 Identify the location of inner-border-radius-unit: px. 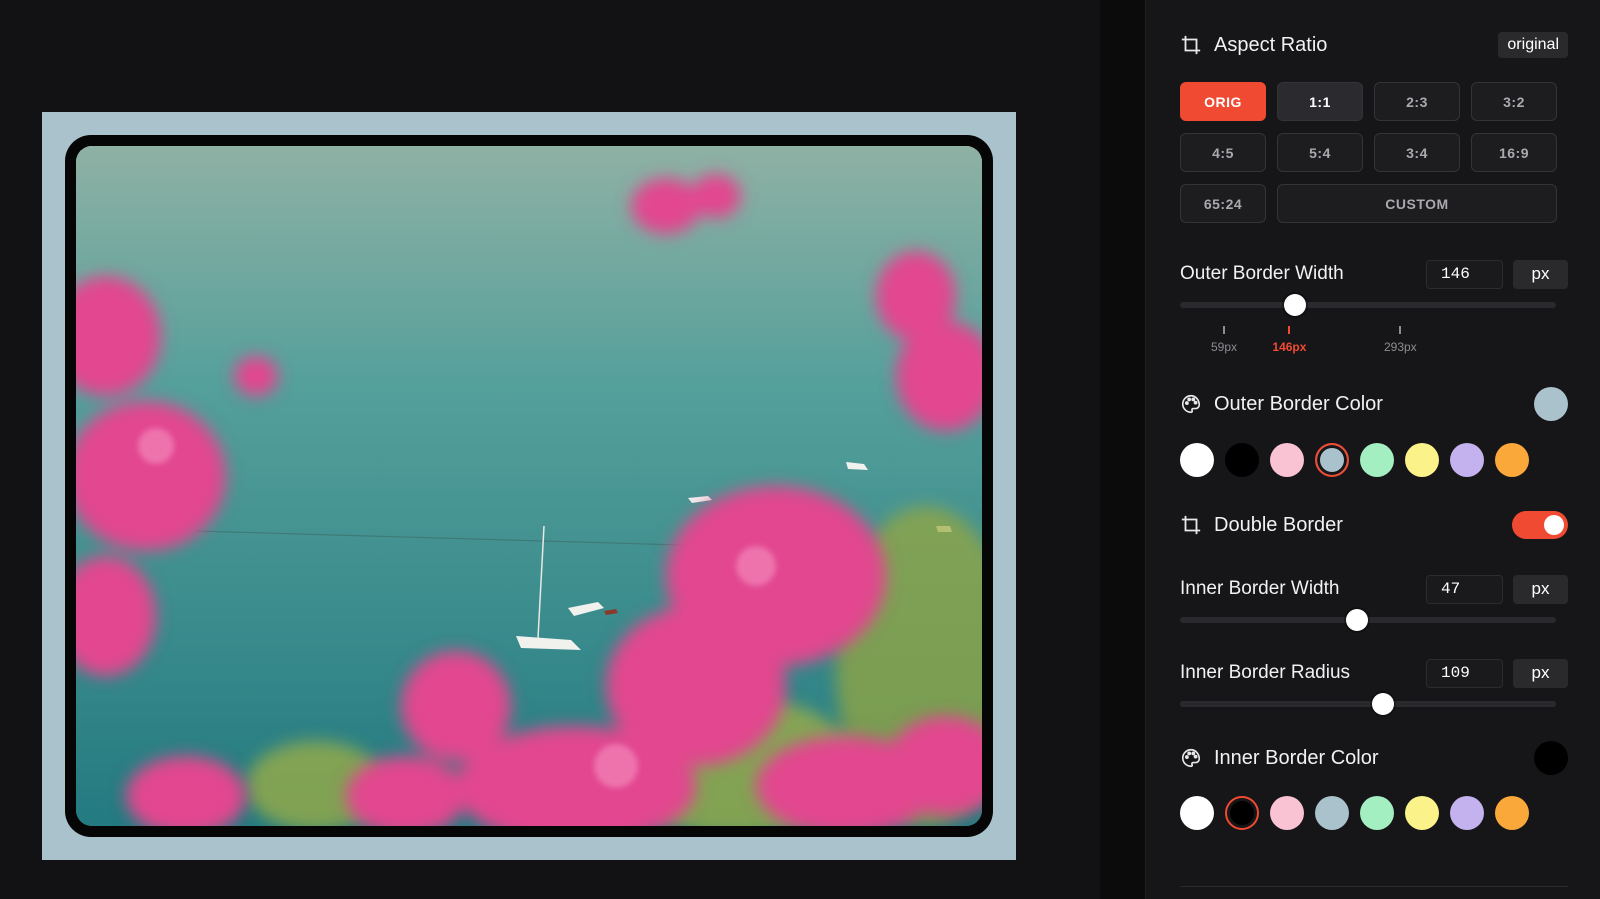
(1540, 673).